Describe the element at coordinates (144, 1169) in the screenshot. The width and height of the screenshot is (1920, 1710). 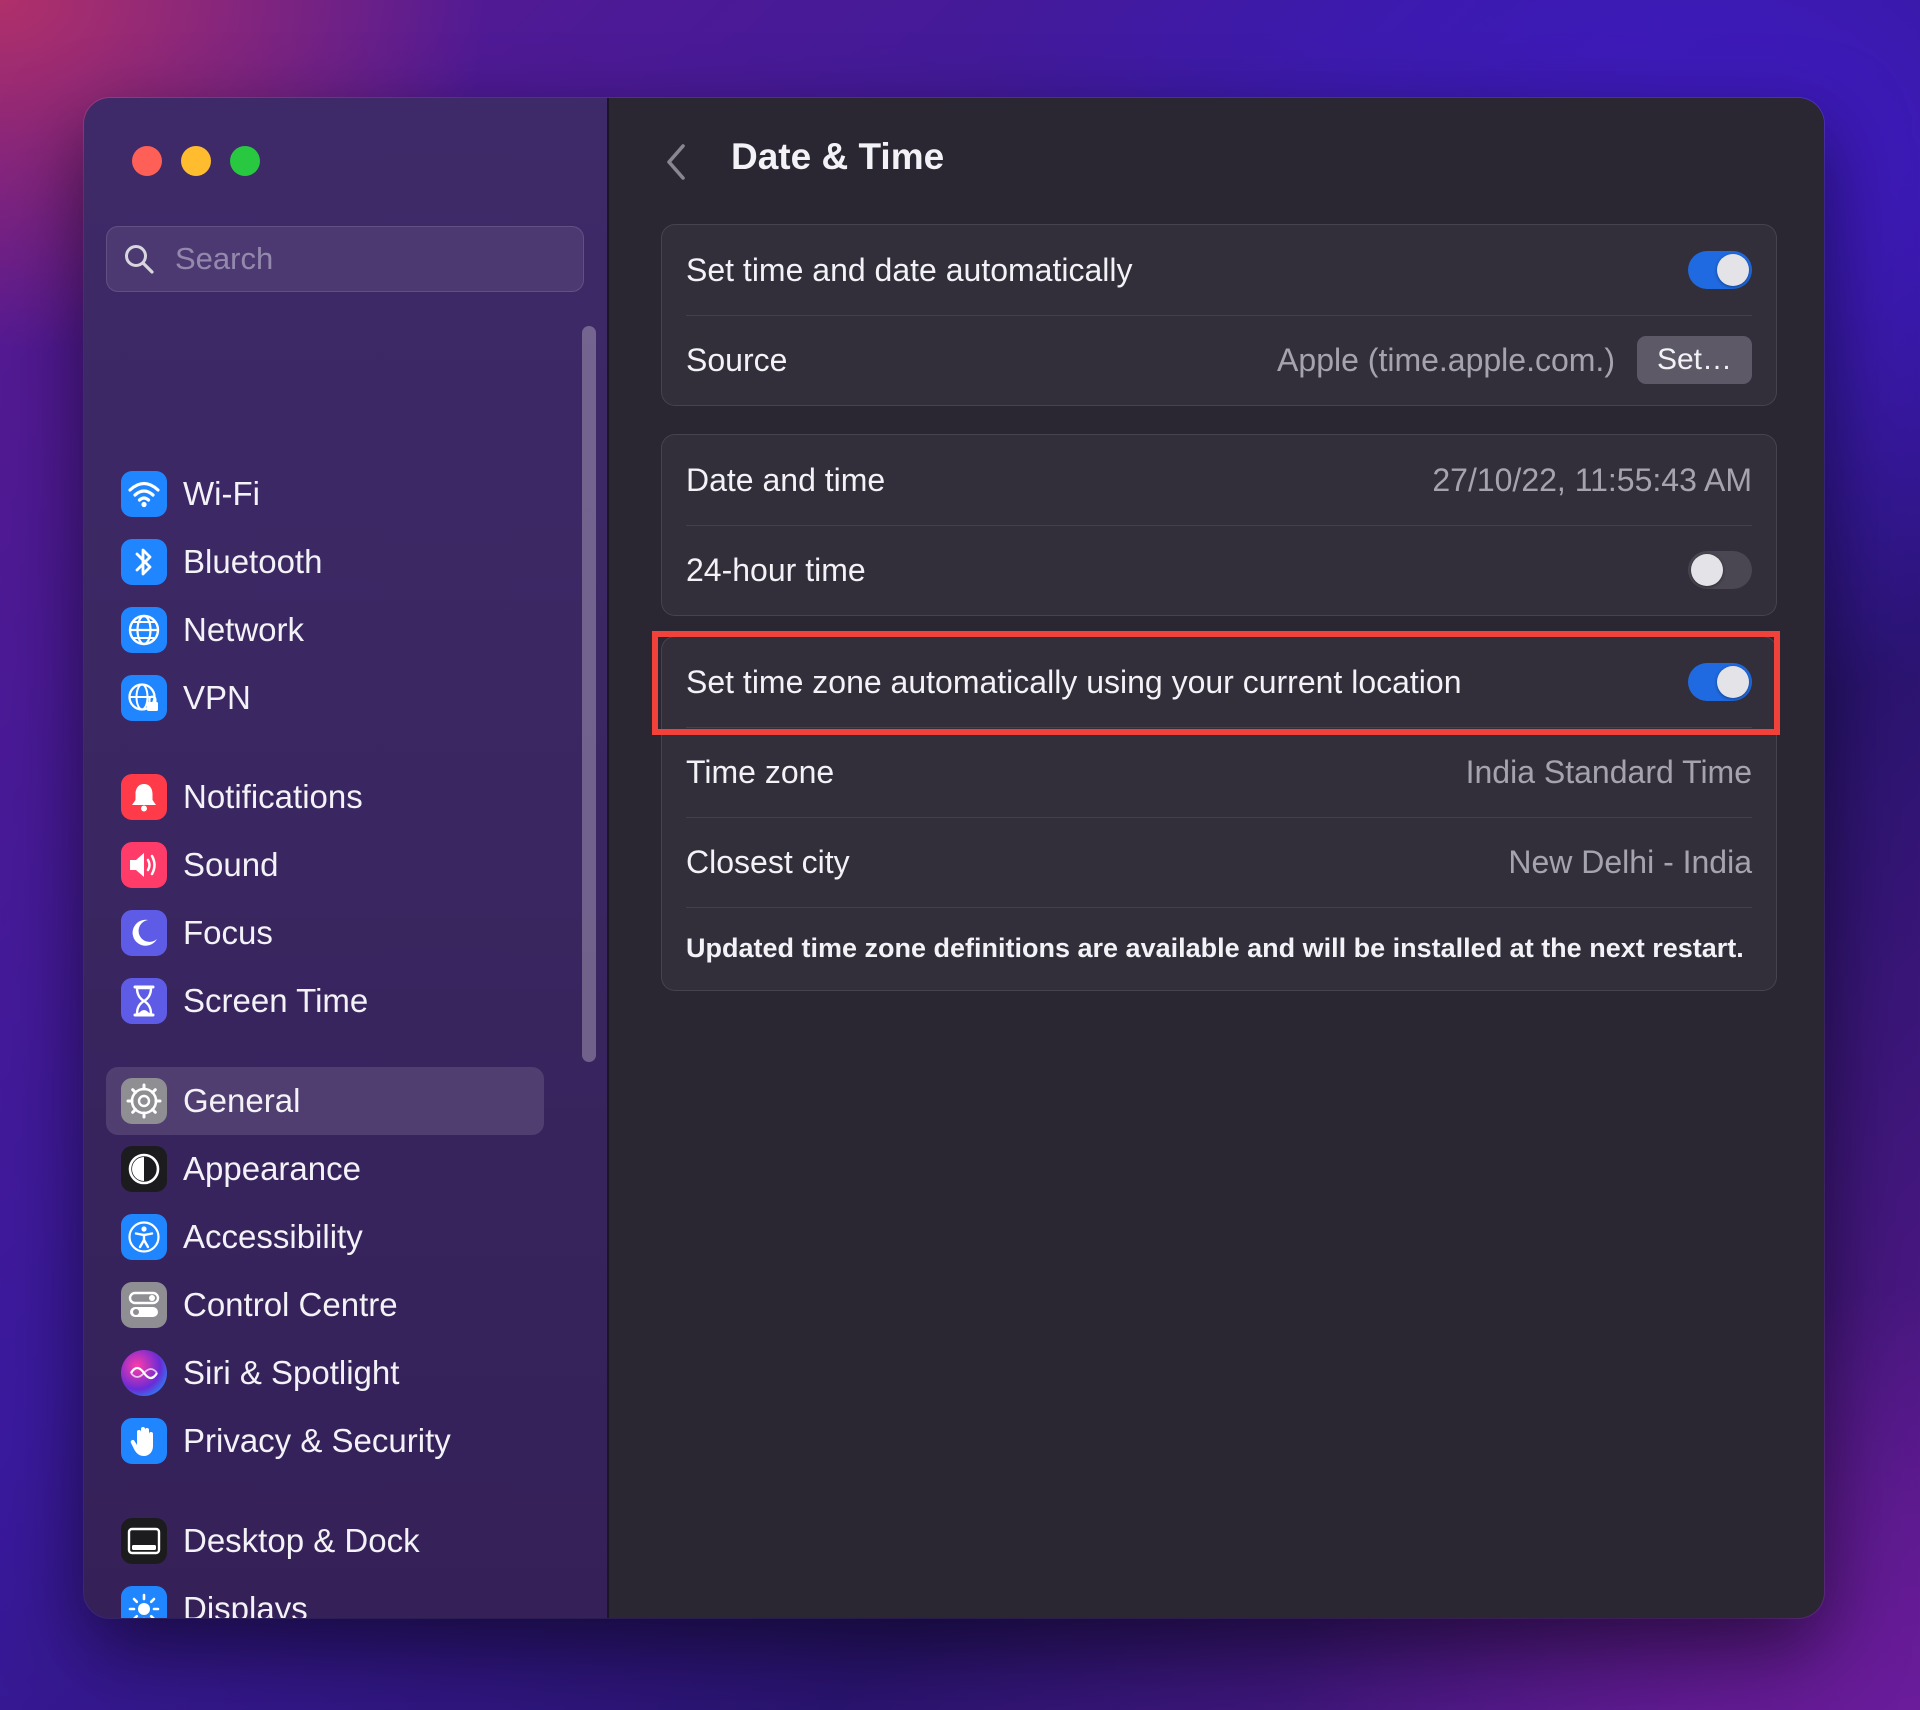
I see `appearance-icon` at that location.